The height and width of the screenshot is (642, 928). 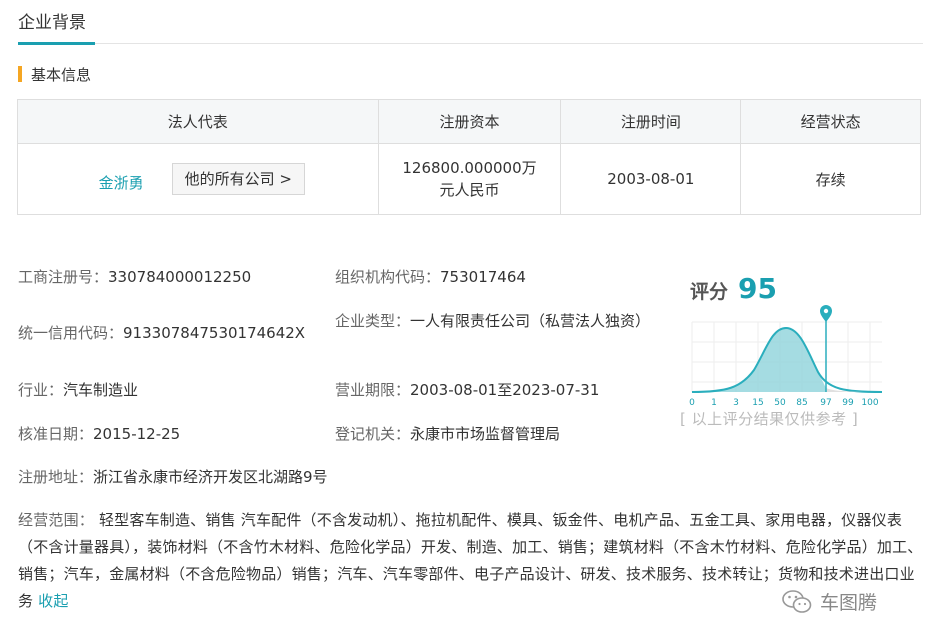 I want to click on authority-row: 登记机关：永康市市场监督管理局, so click(x=447, y=433).